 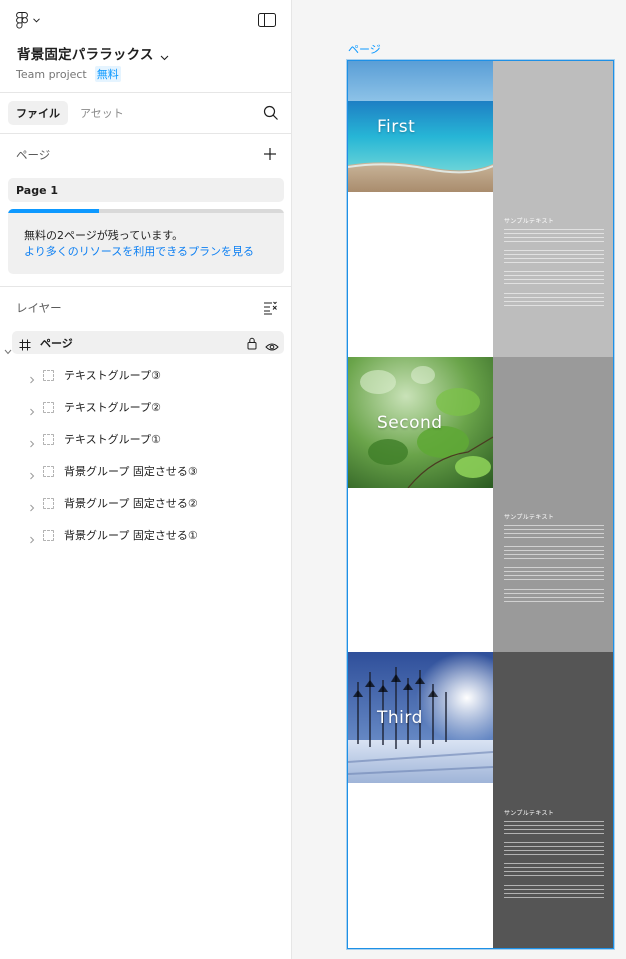 I want to click on toggle-sidebar-button, so click(x=267, y=20).